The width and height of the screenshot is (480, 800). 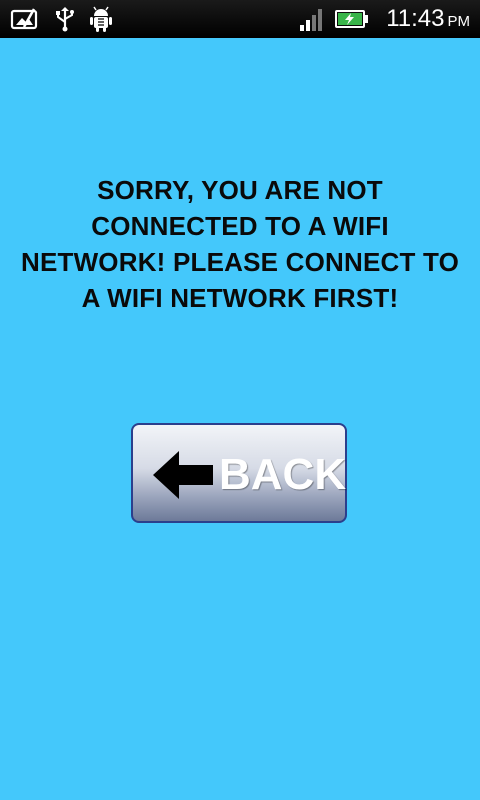 I want to click on usb-icon, so click(x=65, y=19).